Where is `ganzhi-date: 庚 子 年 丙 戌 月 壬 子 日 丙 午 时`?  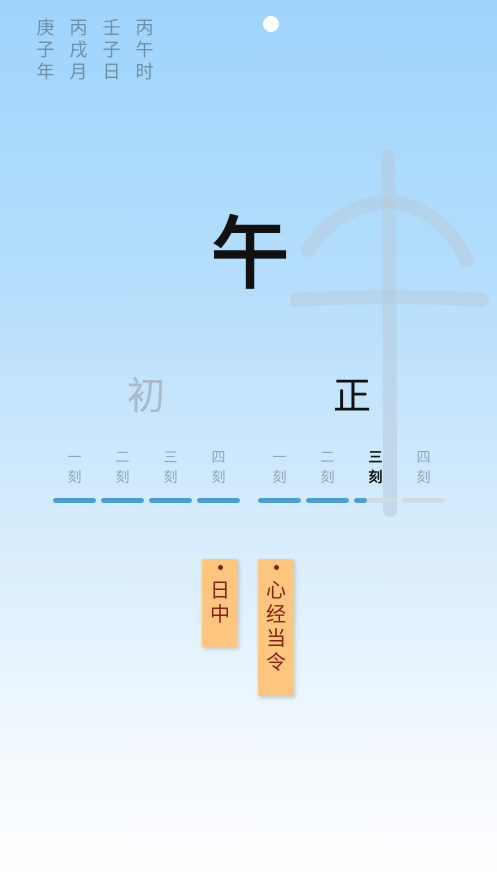
ganzhi-date: 庚 子 年 丙 戌 月 壬 子 日 丙 午 时 is located at coordinates (95, 51).